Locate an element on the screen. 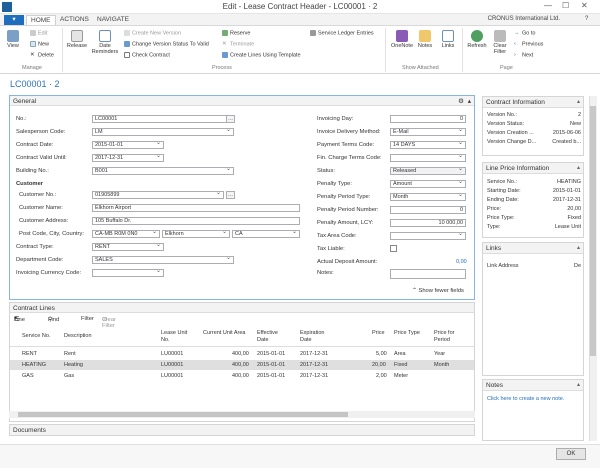 This screenshot has height=468, width=600. col-current-unit-area: Current Unit Area is located at coordinates (228, 333).